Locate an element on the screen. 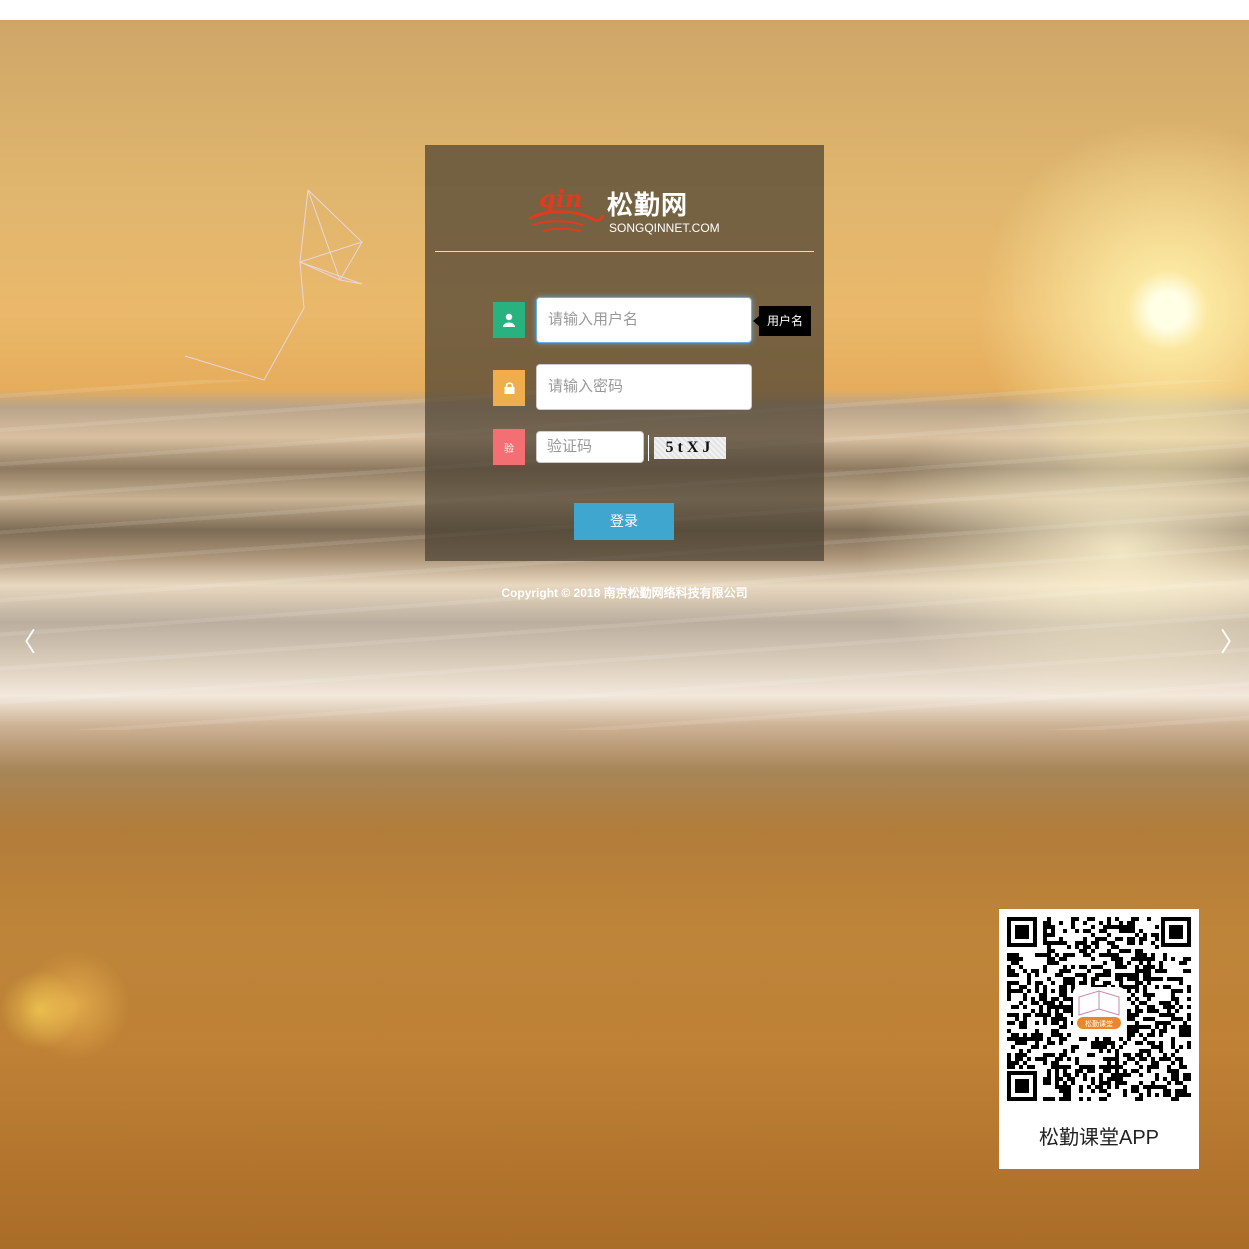  lock-icon is located at coordinates (509, 388).